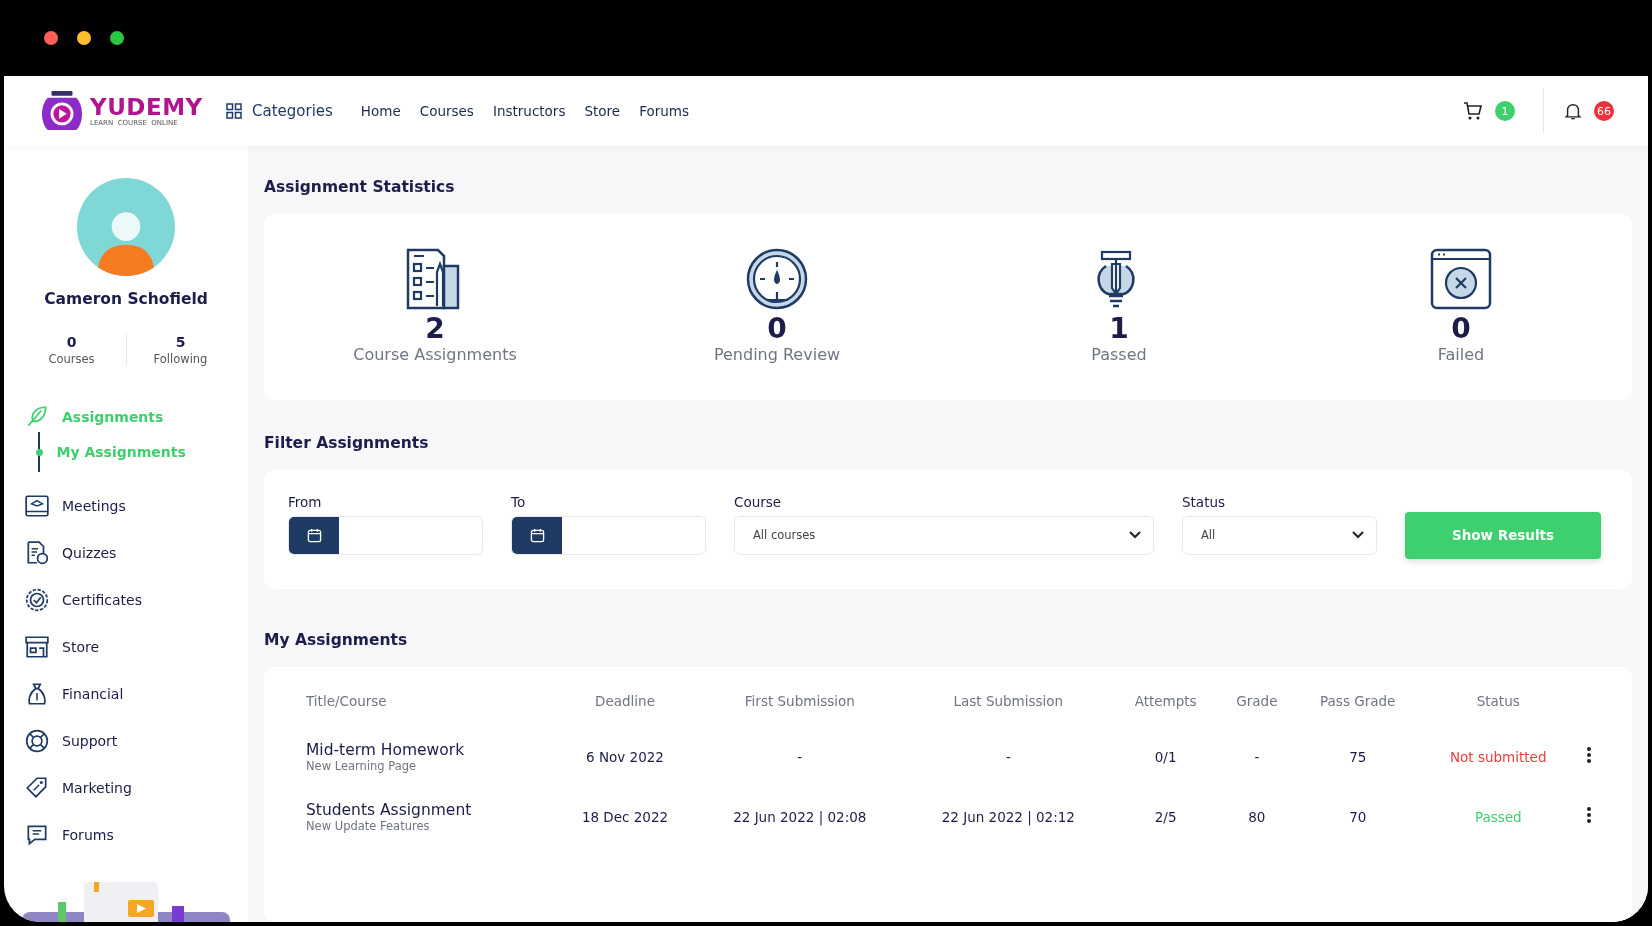 The width and height of the screenshot is (1652, 926). Describe the element at coordinates (368, 825) in the screenshot. I see `course-name: New Update Features` at that location.